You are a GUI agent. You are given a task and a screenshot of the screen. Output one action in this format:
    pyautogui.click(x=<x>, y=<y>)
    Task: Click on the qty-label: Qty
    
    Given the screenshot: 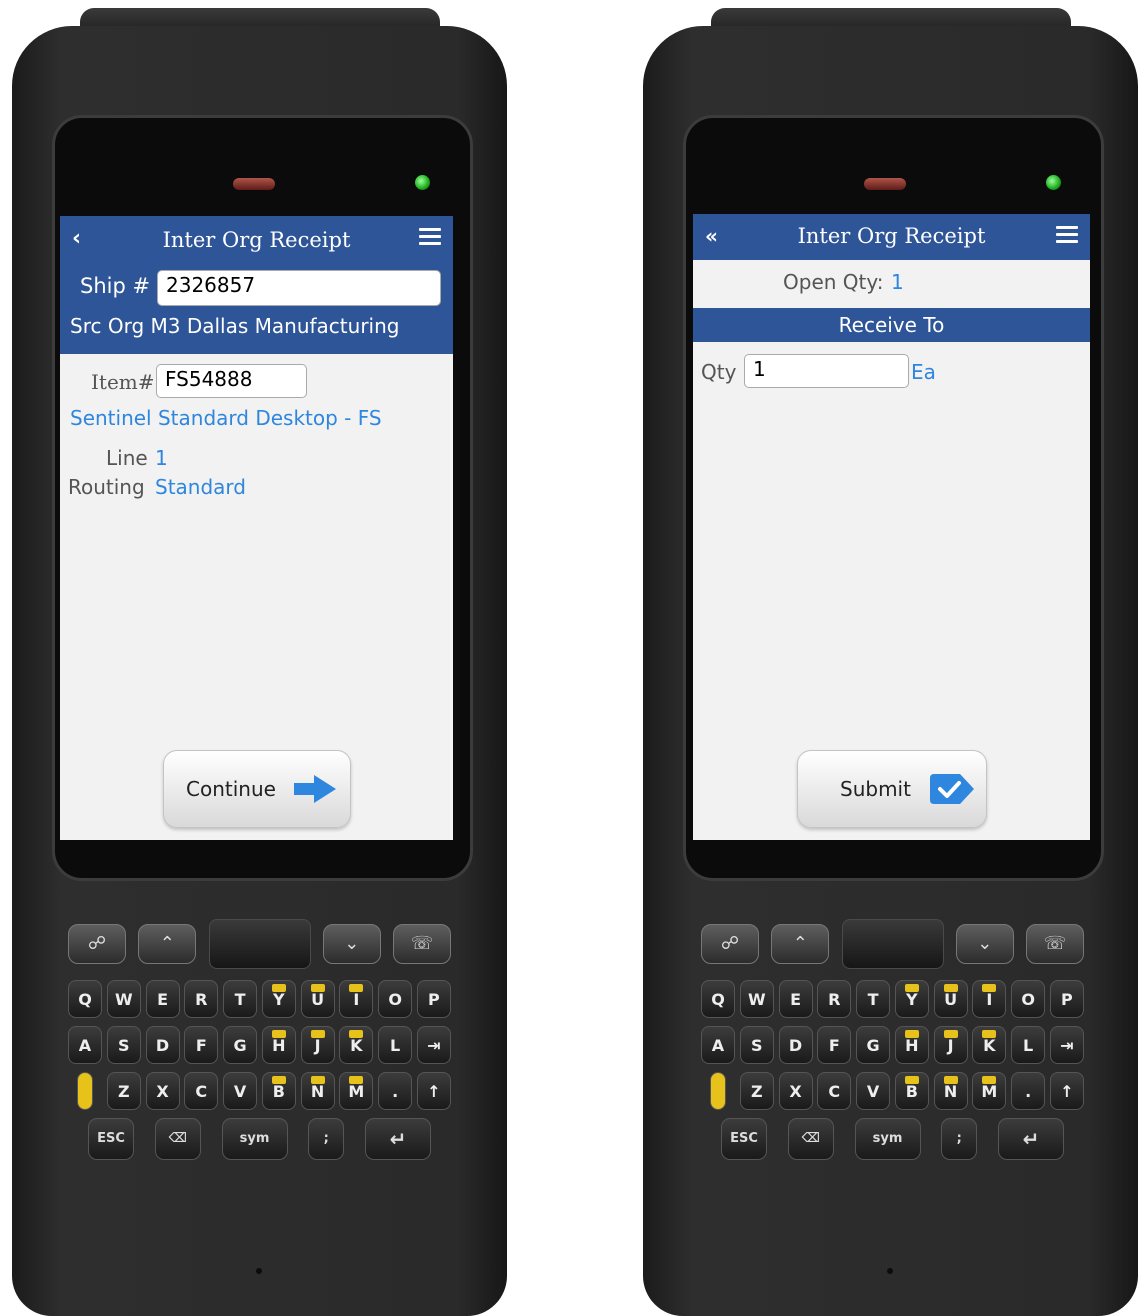 What is the action you would take?
    pyautogui.click(x=719, y=372)
    